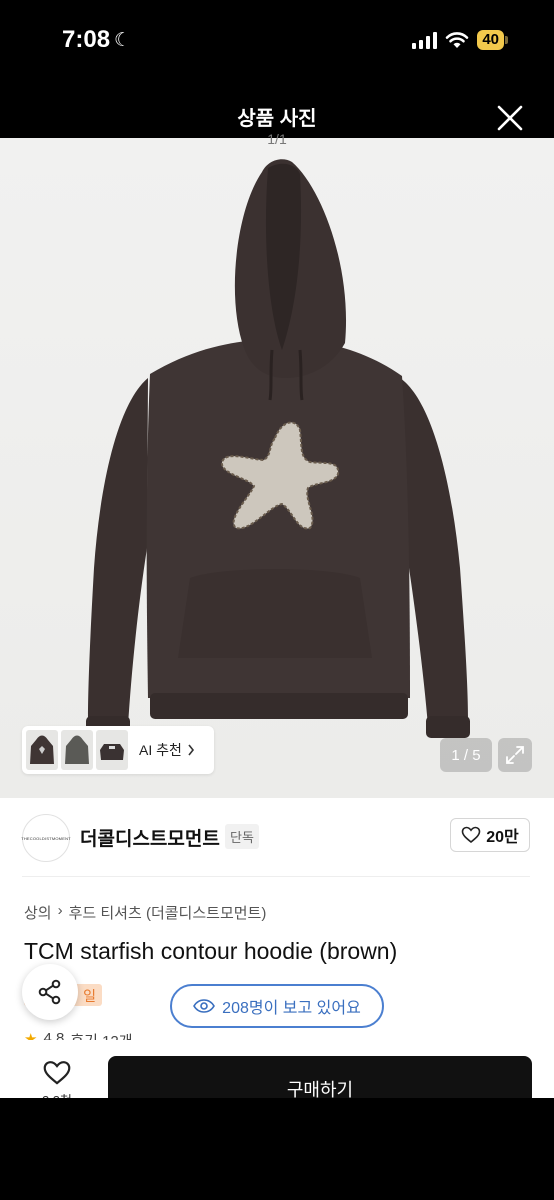  Describe the element at coordinates (291, 1008) in the screenshot. I see `viewers-text: 208명이 보고 있어요` at that location.